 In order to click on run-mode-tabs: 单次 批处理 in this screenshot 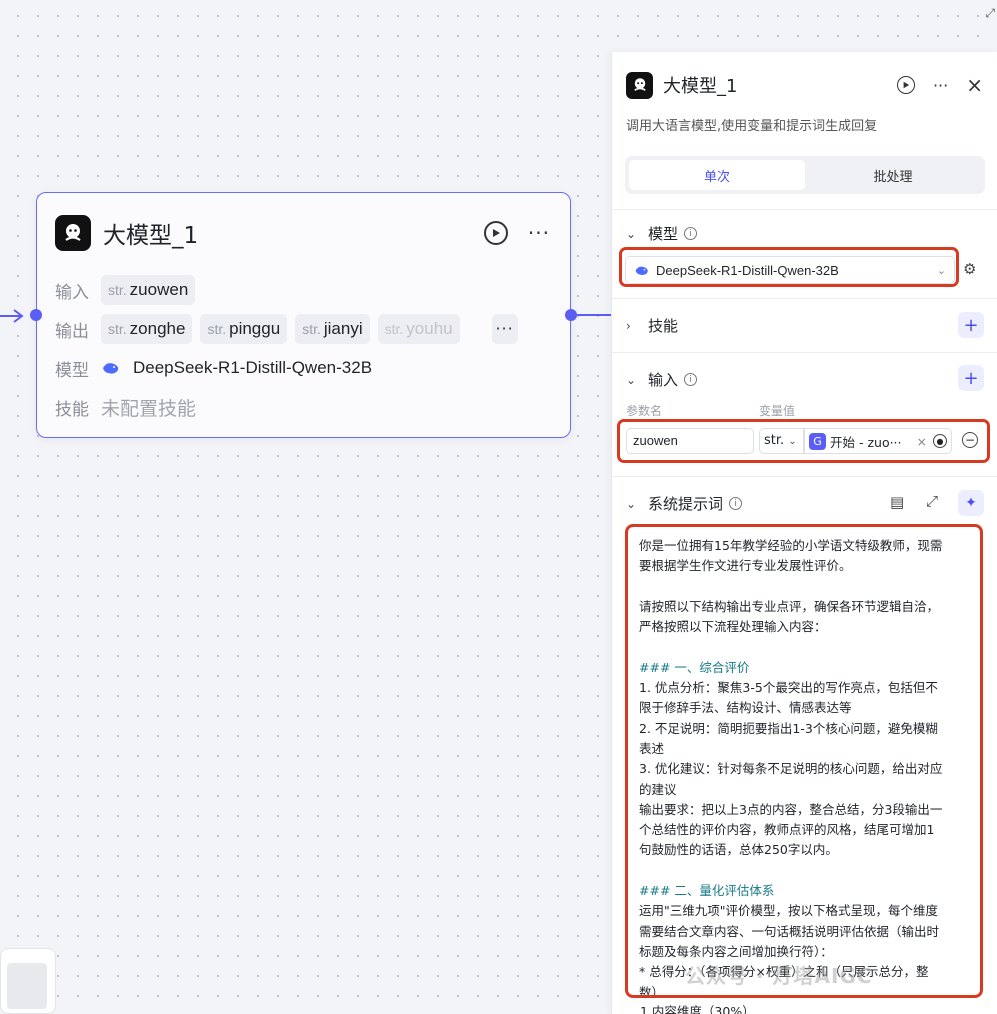, I will do `click(805, 175)`.